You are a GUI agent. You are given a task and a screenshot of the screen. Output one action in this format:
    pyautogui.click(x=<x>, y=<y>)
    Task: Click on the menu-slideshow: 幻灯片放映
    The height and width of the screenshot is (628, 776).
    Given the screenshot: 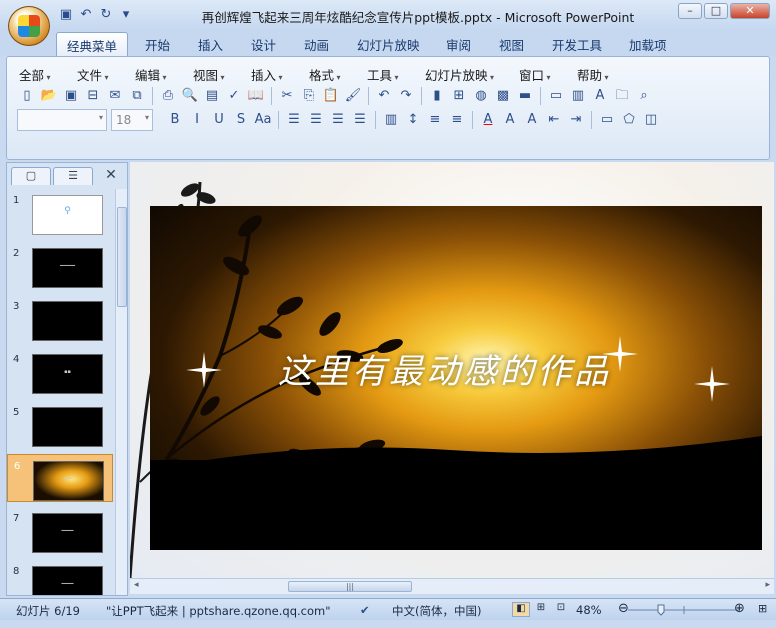 What is the action you would take?
    pyautogui.click(x=459, y=74)
    